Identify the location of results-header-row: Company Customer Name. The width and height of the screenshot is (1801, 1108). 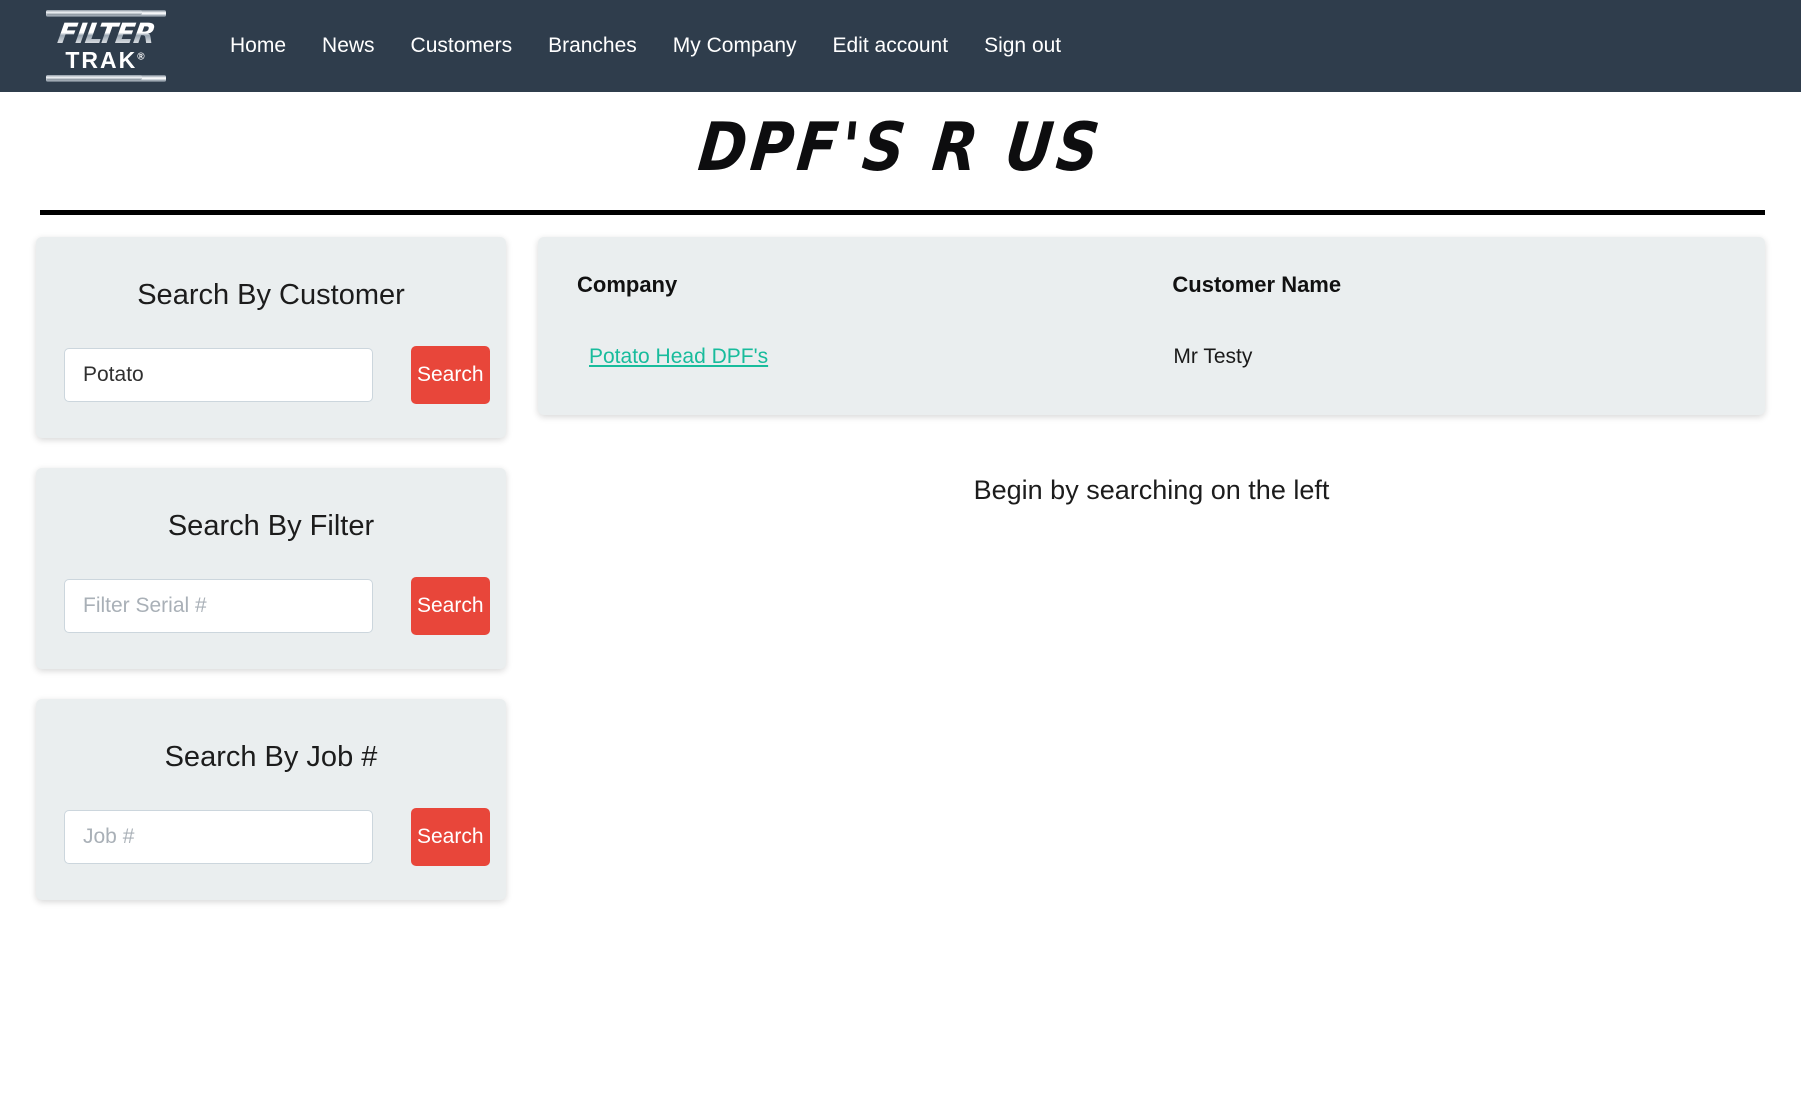
(1148, 307).